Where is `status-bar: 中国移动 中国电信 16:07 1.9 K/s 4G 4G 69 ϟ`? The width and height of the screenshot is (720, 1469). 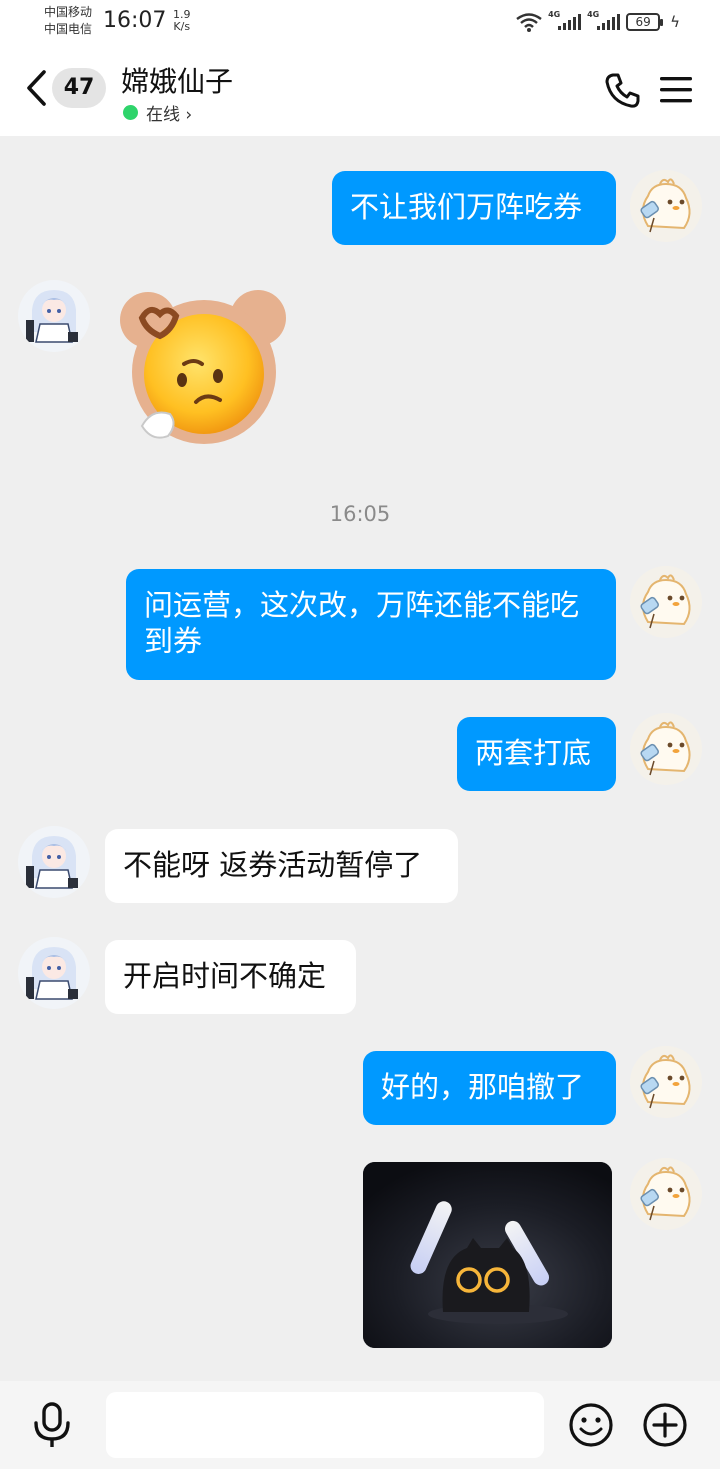 status-bar: 中国移动 中国电信 16:07 1.9 K/s 4G 4G 69 ϟ is located at coordinates (360, 22).